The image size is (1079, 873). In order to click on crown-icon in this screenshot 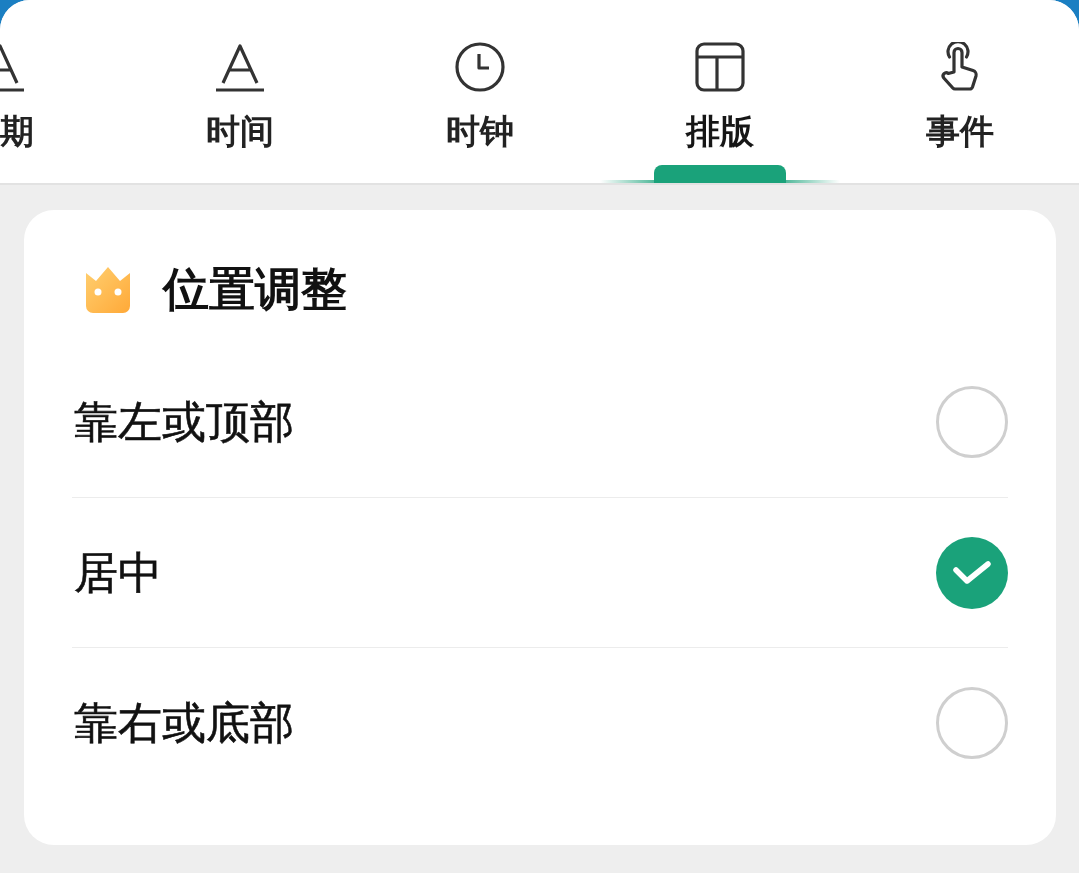, I will do `click(108, 289)`.